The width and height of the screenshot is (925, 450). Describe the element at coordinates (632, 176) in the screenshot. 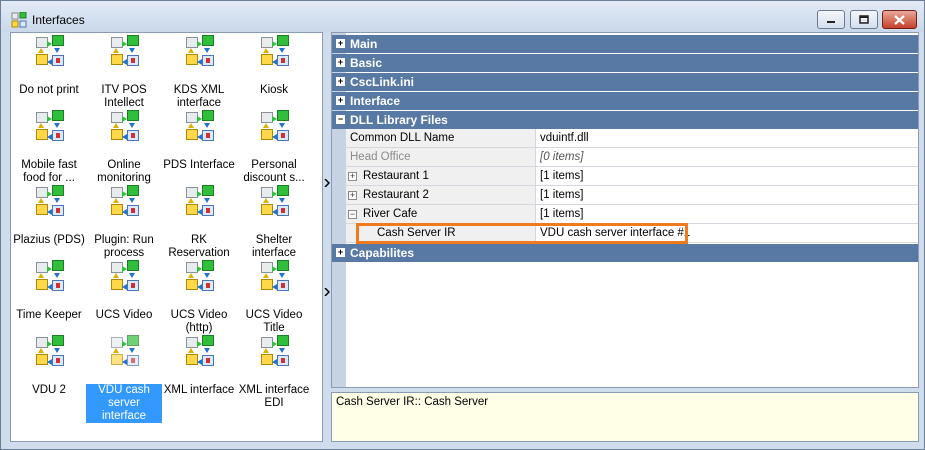

I see `property-restaurant-1: Restaurant 1 + [1 items]` at that location.